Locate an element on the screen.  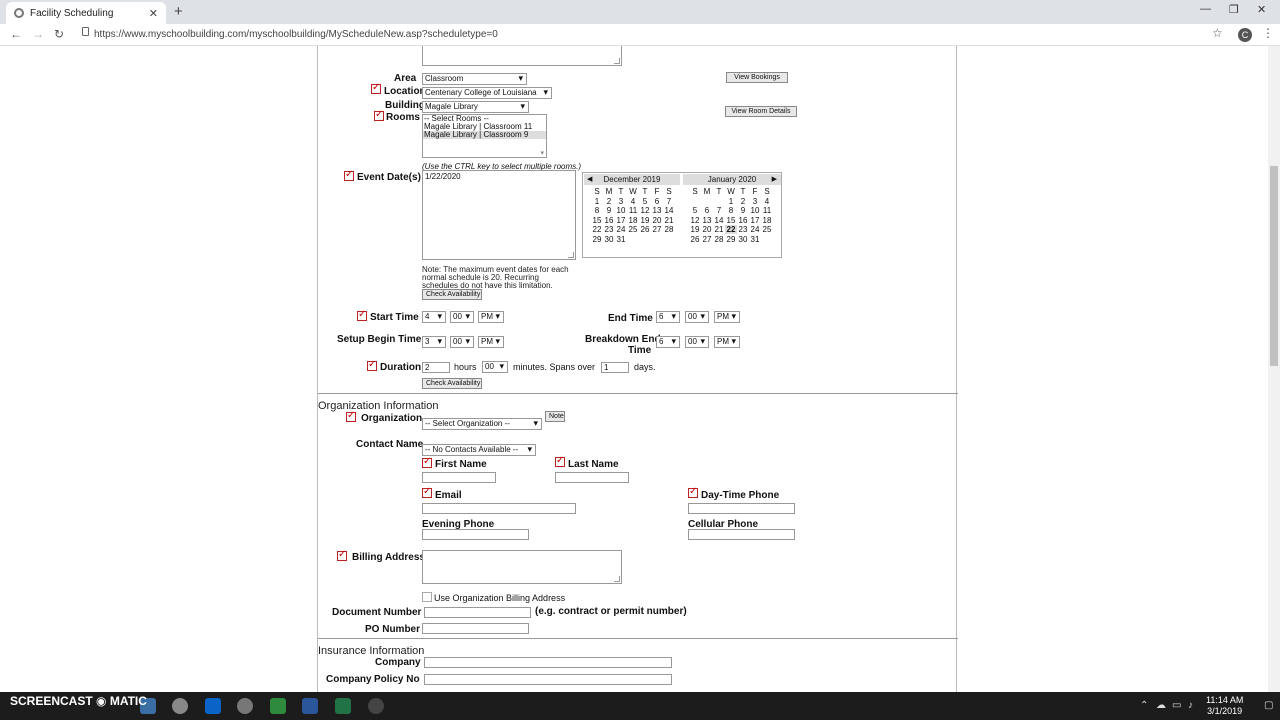
breakdown-ampm-select: PM is located at coordinates (727, 342).